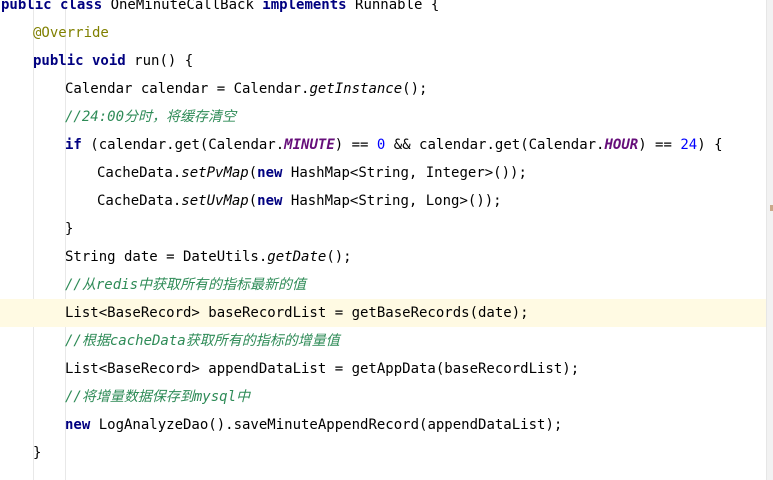  What do you see at coordinates (215, 201) in the screenshot?
I see `code-token: setUvMap` at bounding box center [215, 201].